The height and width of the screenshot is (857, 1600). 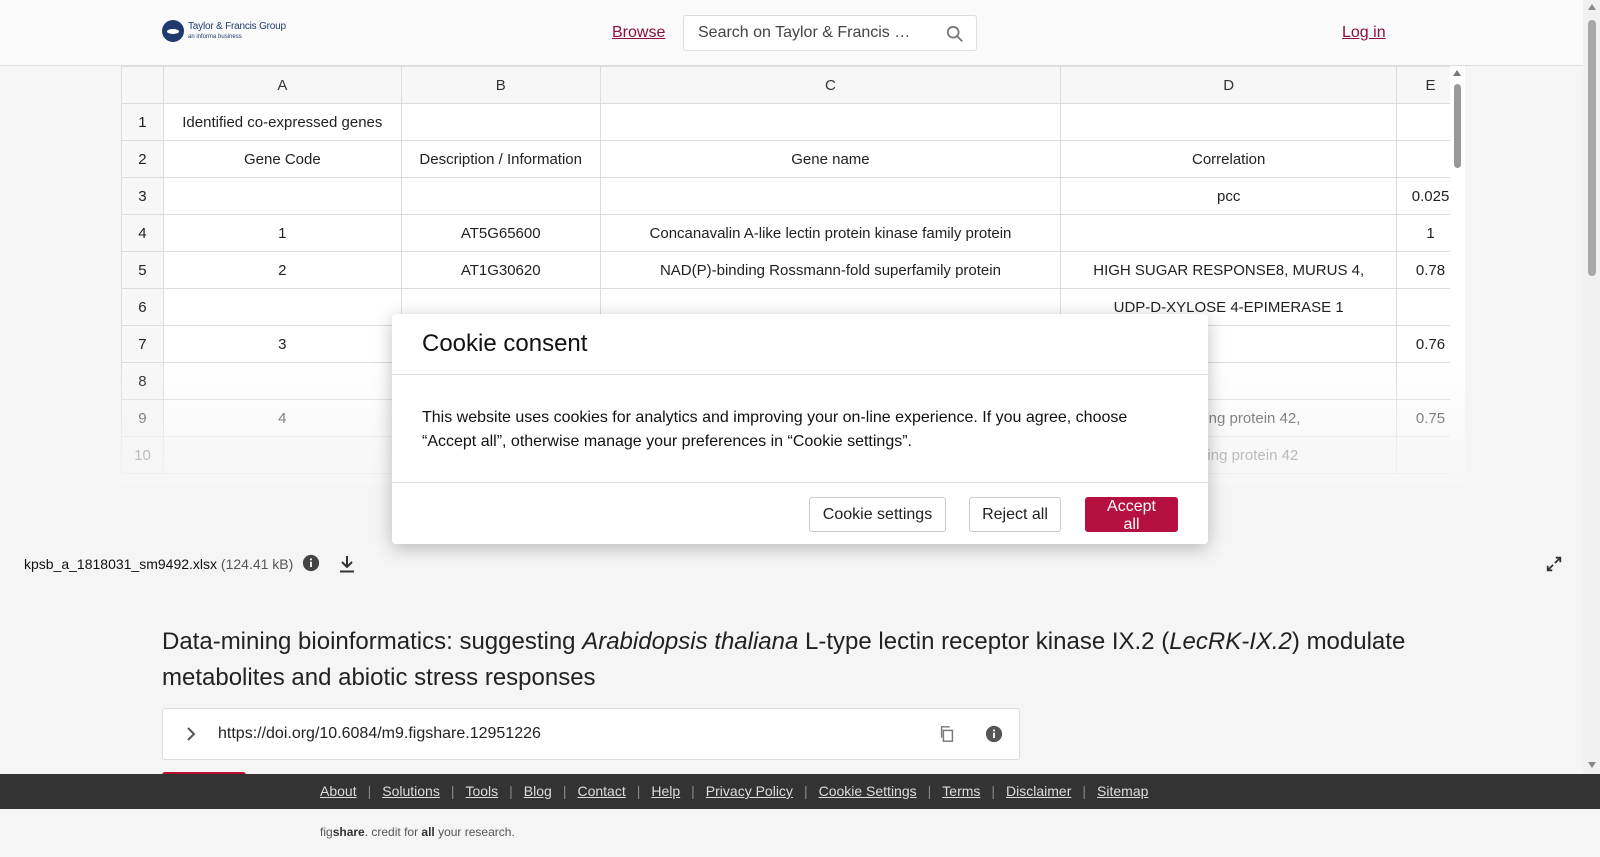 I want to click on row-number: 1, so click(x=142, y=122).